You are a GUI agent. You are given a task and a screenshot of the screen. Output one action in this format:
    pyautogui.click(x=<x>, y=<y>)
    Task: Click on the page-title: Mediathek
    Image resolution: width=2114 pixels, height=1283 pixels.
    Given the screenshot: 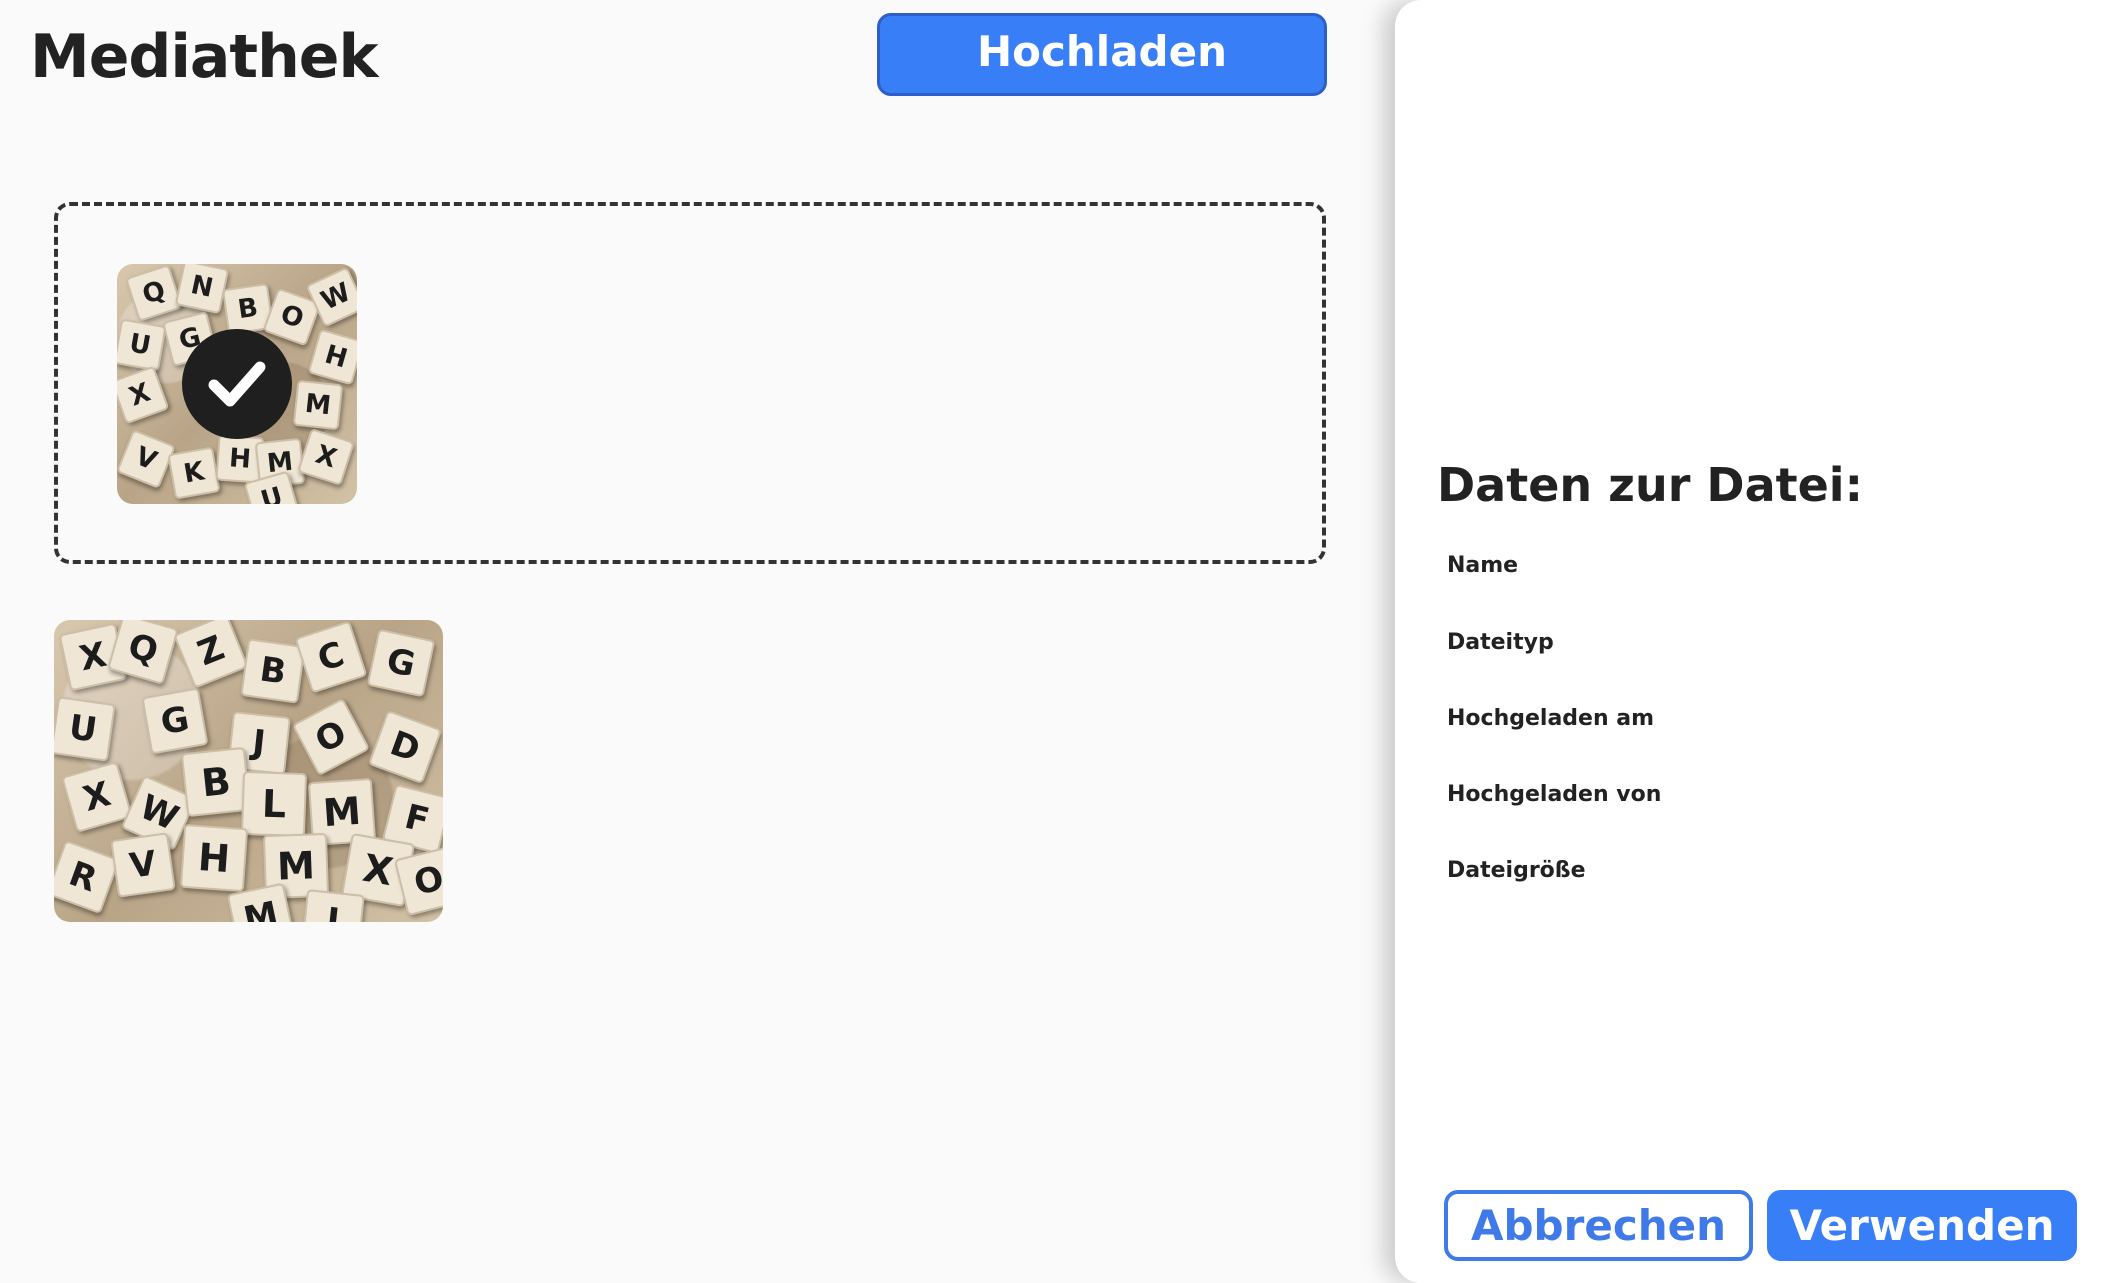 What is the action you would take?
    pyautogui.click(x=204, y=57)
    